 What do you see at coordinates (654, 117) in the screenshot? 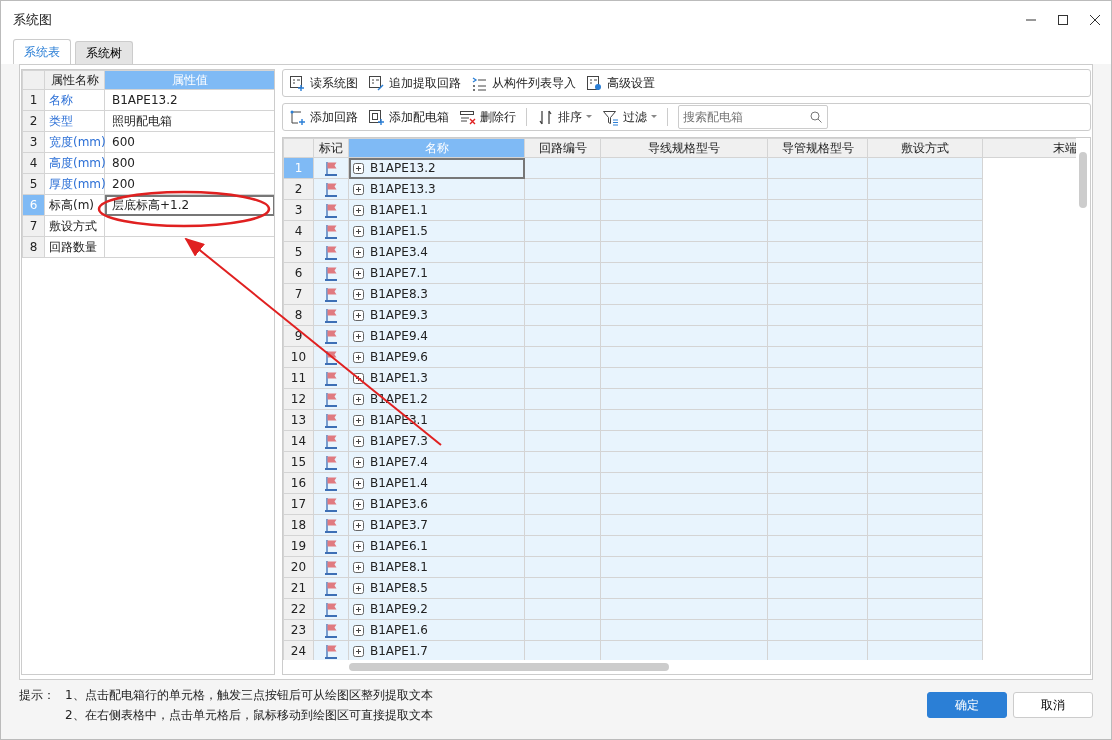
I see `caret-icon` at bounding box center [654, 117].